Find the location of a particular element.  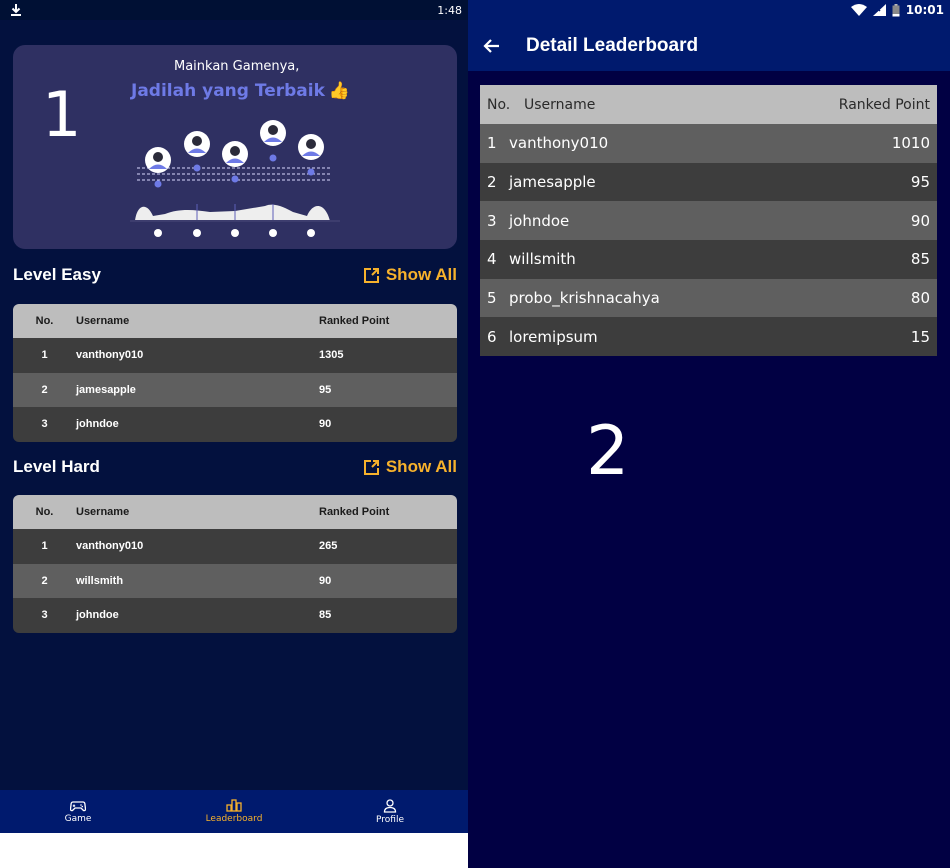

row-points: 1305 is located at coordinates (331, 355).